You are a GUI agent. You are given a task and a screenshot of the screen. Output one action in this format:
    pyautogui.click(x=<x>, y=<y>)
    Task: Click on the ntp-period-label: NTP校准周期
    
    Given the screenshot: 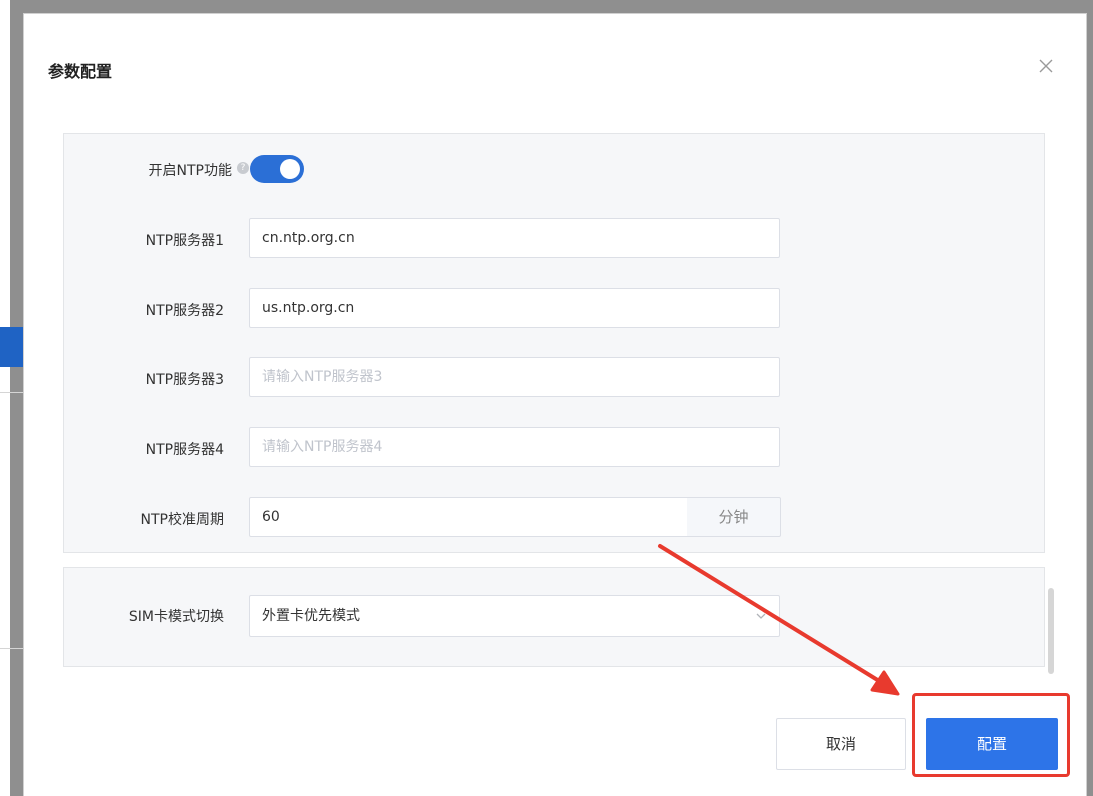 What is the action you would take?
    pyautogui.click(x=182, y=520)
    